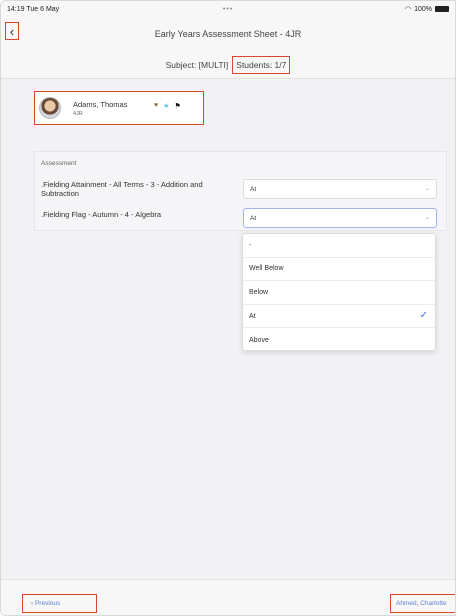 This screenshot has width=458, height=616. What do you see at coordinates (259, 340) in the screenshot?
I see `option-label: Above` at bounding box center [259, 340].